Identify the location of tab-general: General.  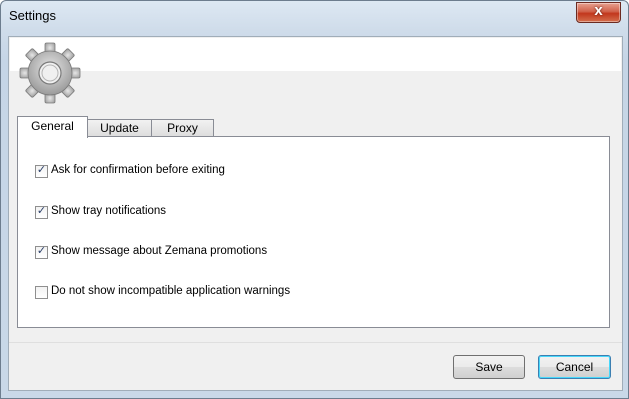
(52, 127).